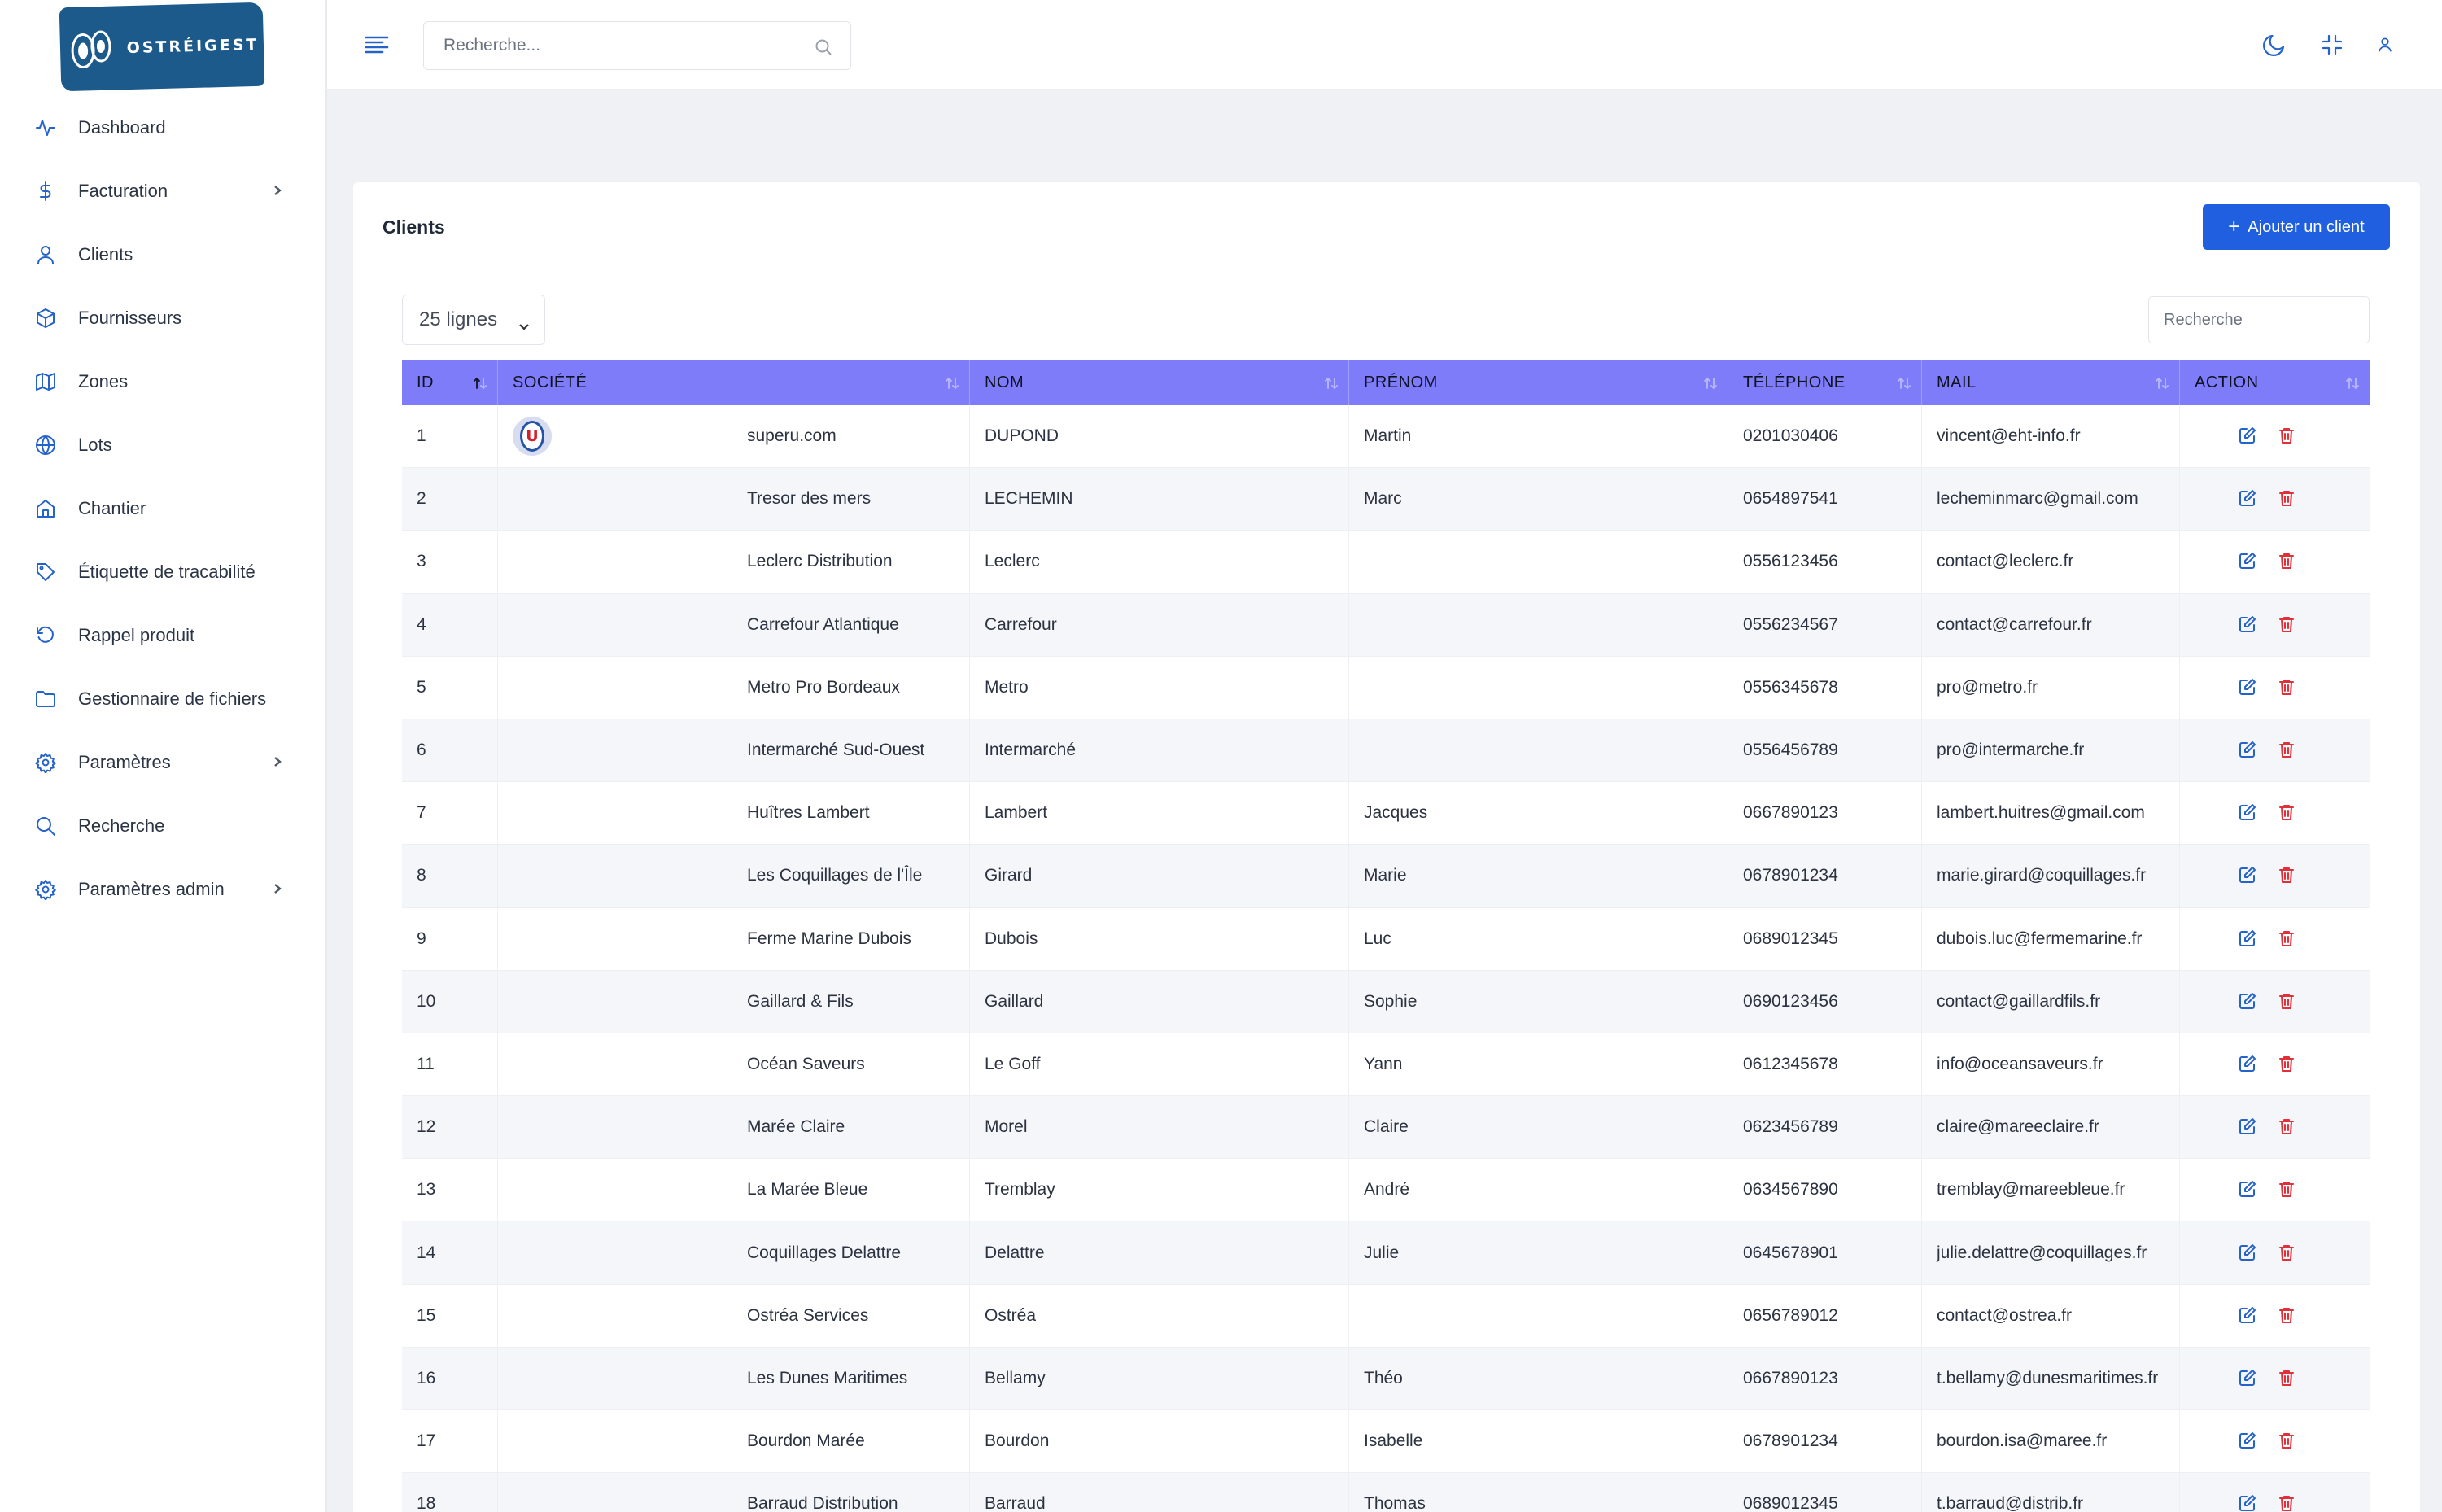  I want to click on cell-text: 0556123456, so click(1790, 561).